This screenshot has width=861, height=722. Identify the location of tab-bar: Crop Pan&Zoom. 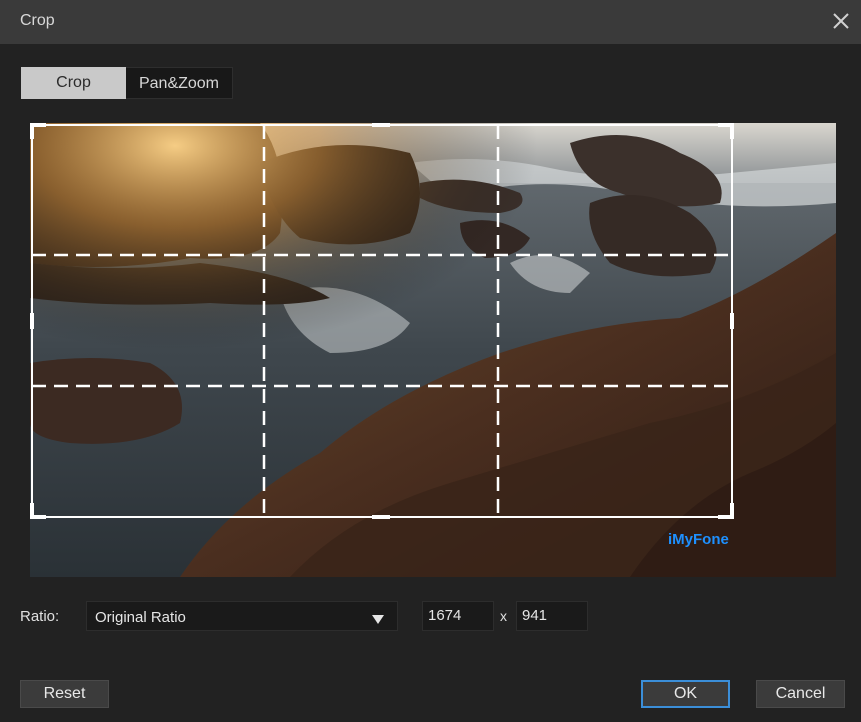
(127, 83).